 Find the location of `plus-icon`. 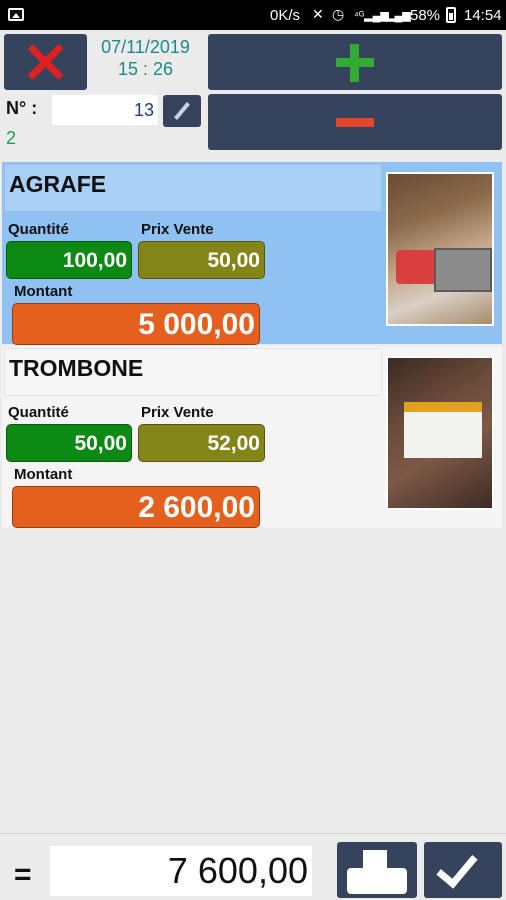

plus-icon is located at coordinates (355, 63).